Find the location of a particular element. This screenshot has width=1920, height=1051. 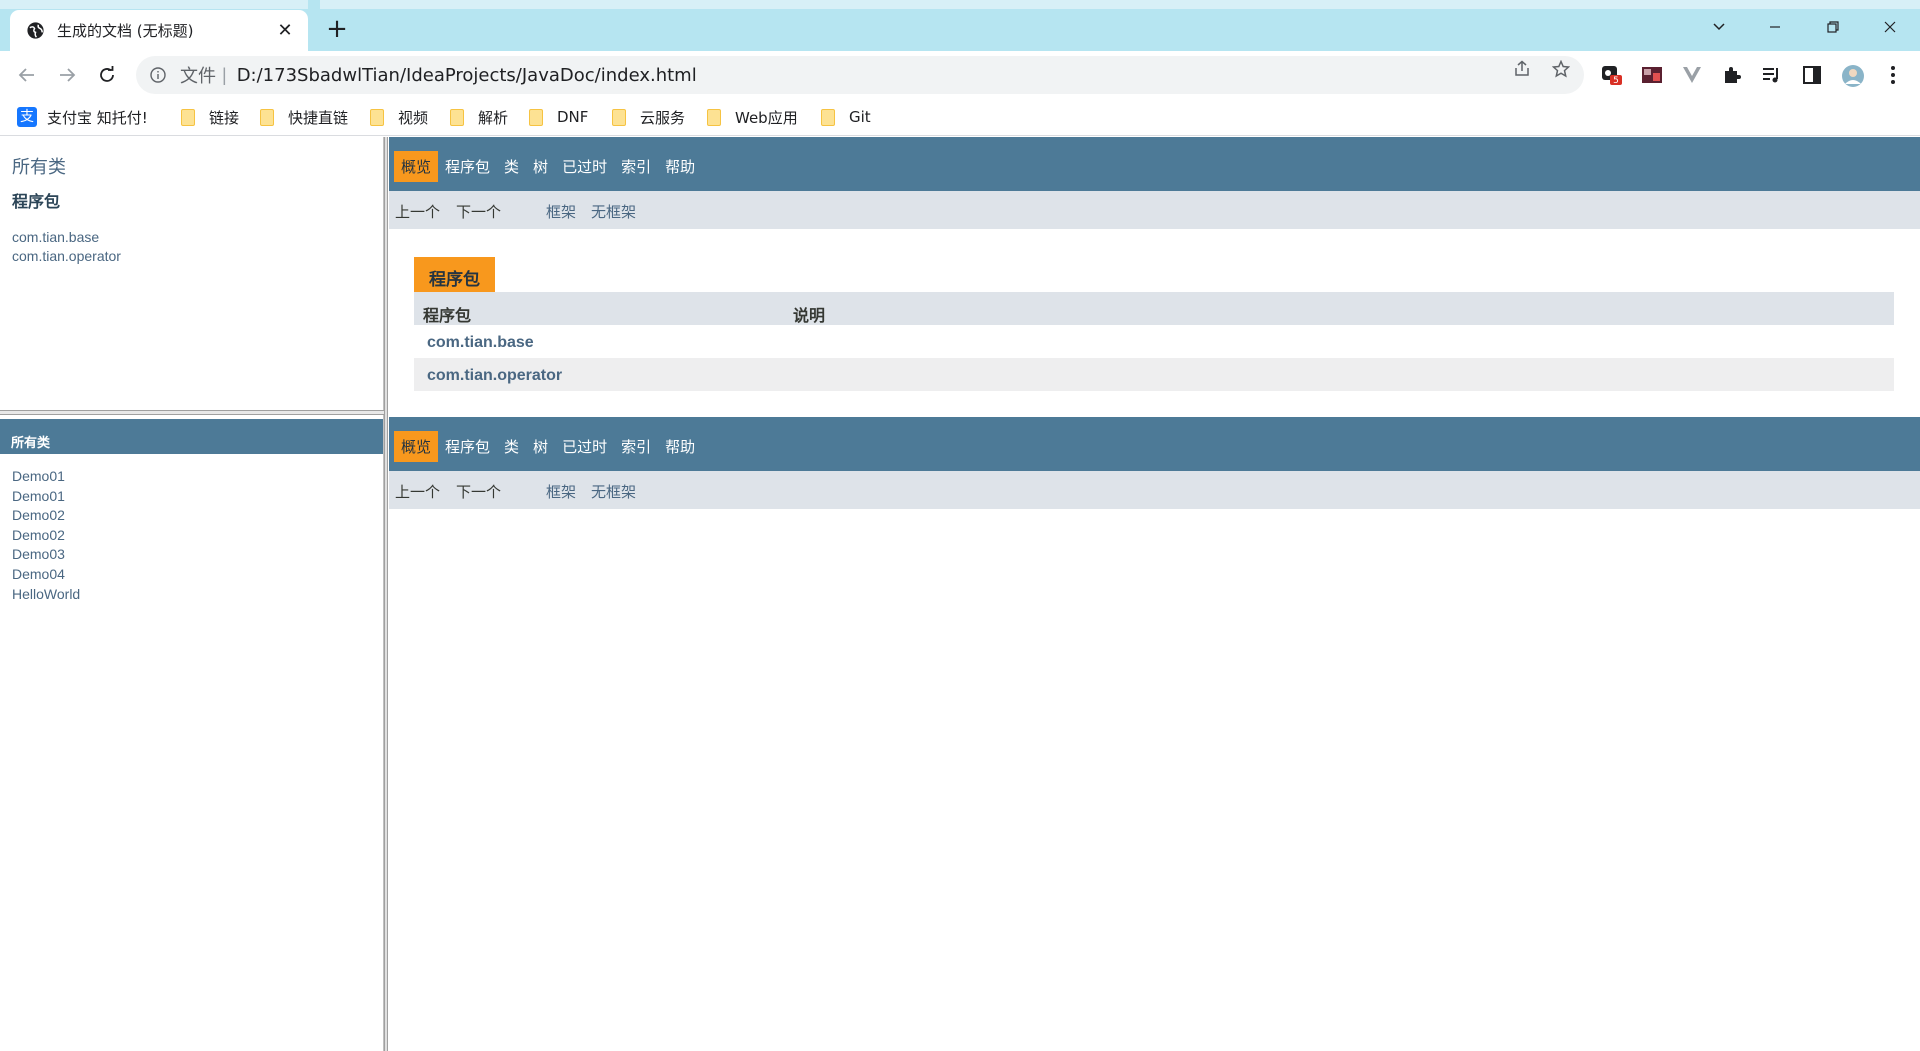

image-extension-icon is located at coordinates (1652, 75).